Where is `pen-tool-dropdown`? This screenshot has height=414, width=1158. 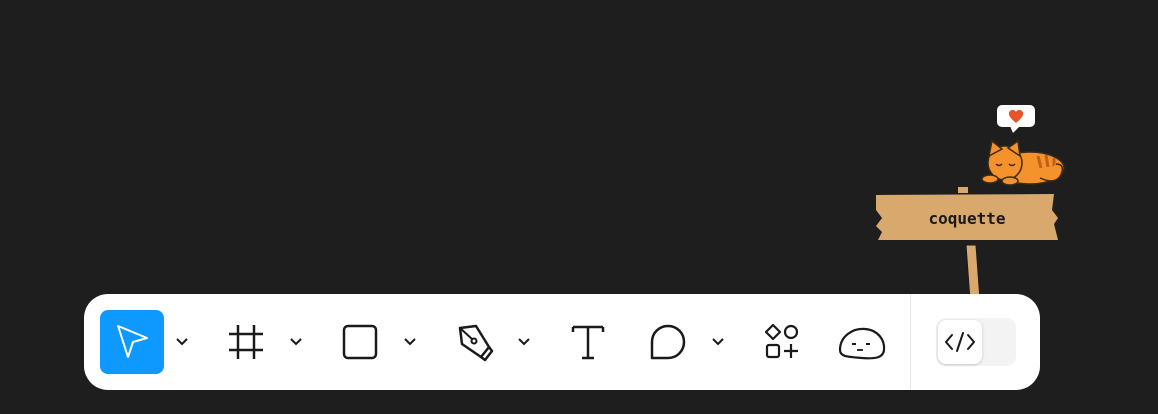
pen-tool-dropdown is located at coordinates (524, 342).